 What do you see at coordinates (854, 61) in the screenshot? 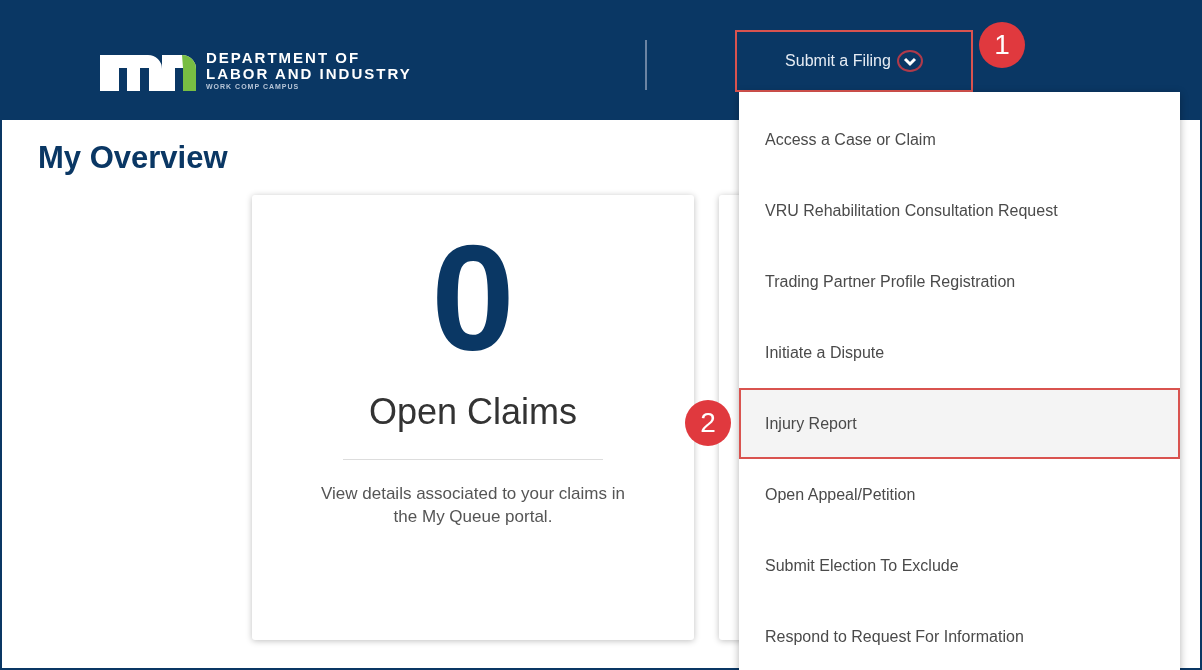
I see `filing-dropdown-button: Submit a Filing` at bounding box center [854, 61].